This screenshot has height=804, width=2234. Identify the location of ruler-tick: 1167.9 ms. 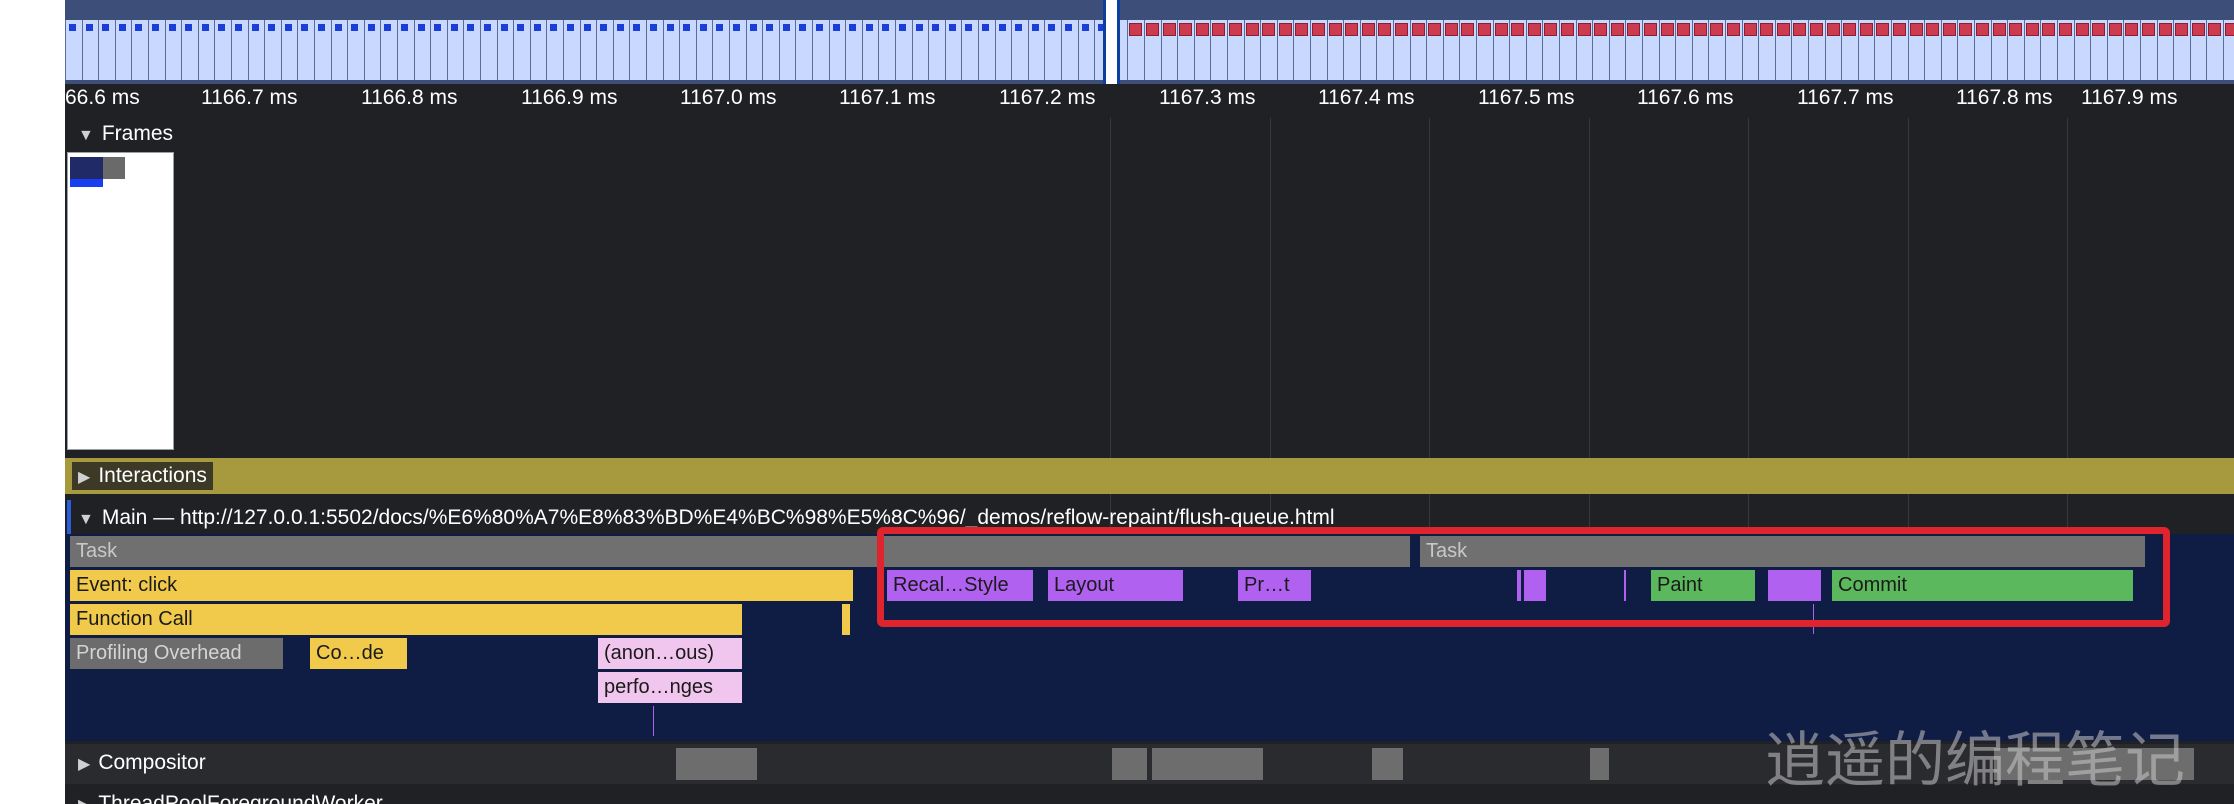
(2129, 97).